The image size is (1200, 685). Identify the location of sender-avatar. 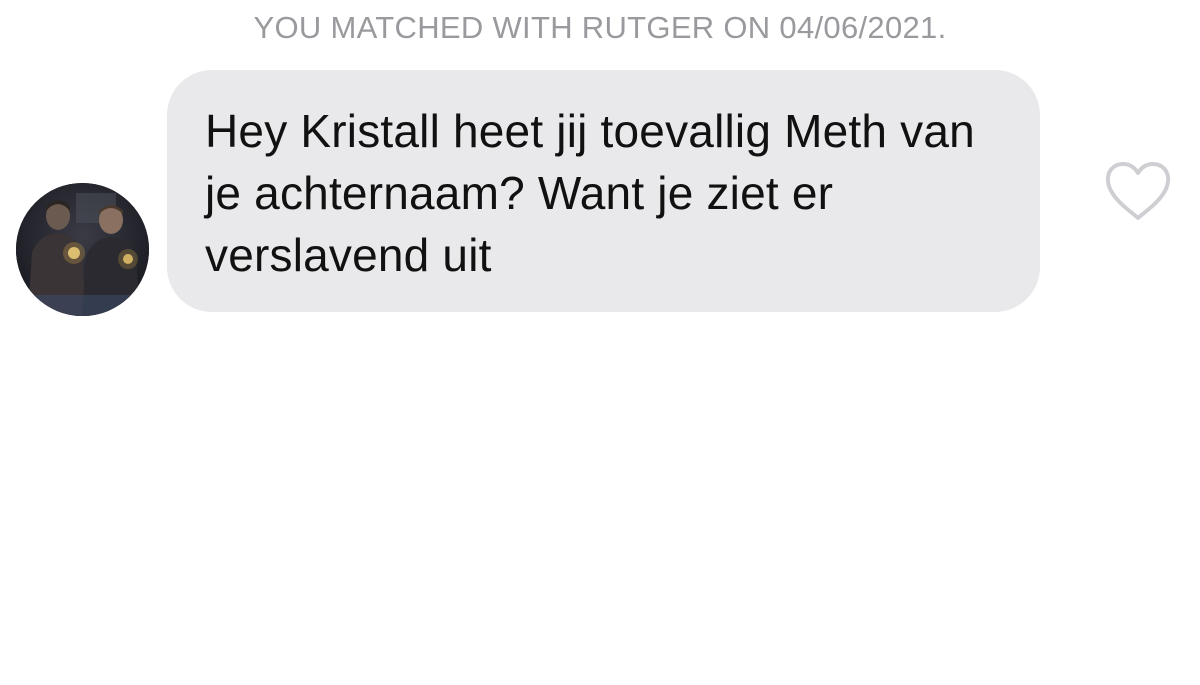
(82, 249).